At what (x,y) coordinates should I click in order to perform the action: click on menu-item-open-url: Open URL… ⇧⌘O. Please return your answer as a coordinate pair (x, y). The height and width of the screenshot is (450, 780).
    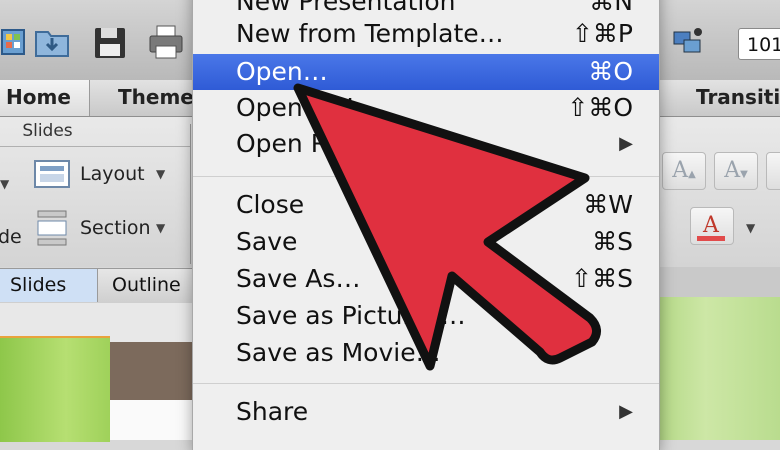
    Looking at the image, I should click on (426, 108).